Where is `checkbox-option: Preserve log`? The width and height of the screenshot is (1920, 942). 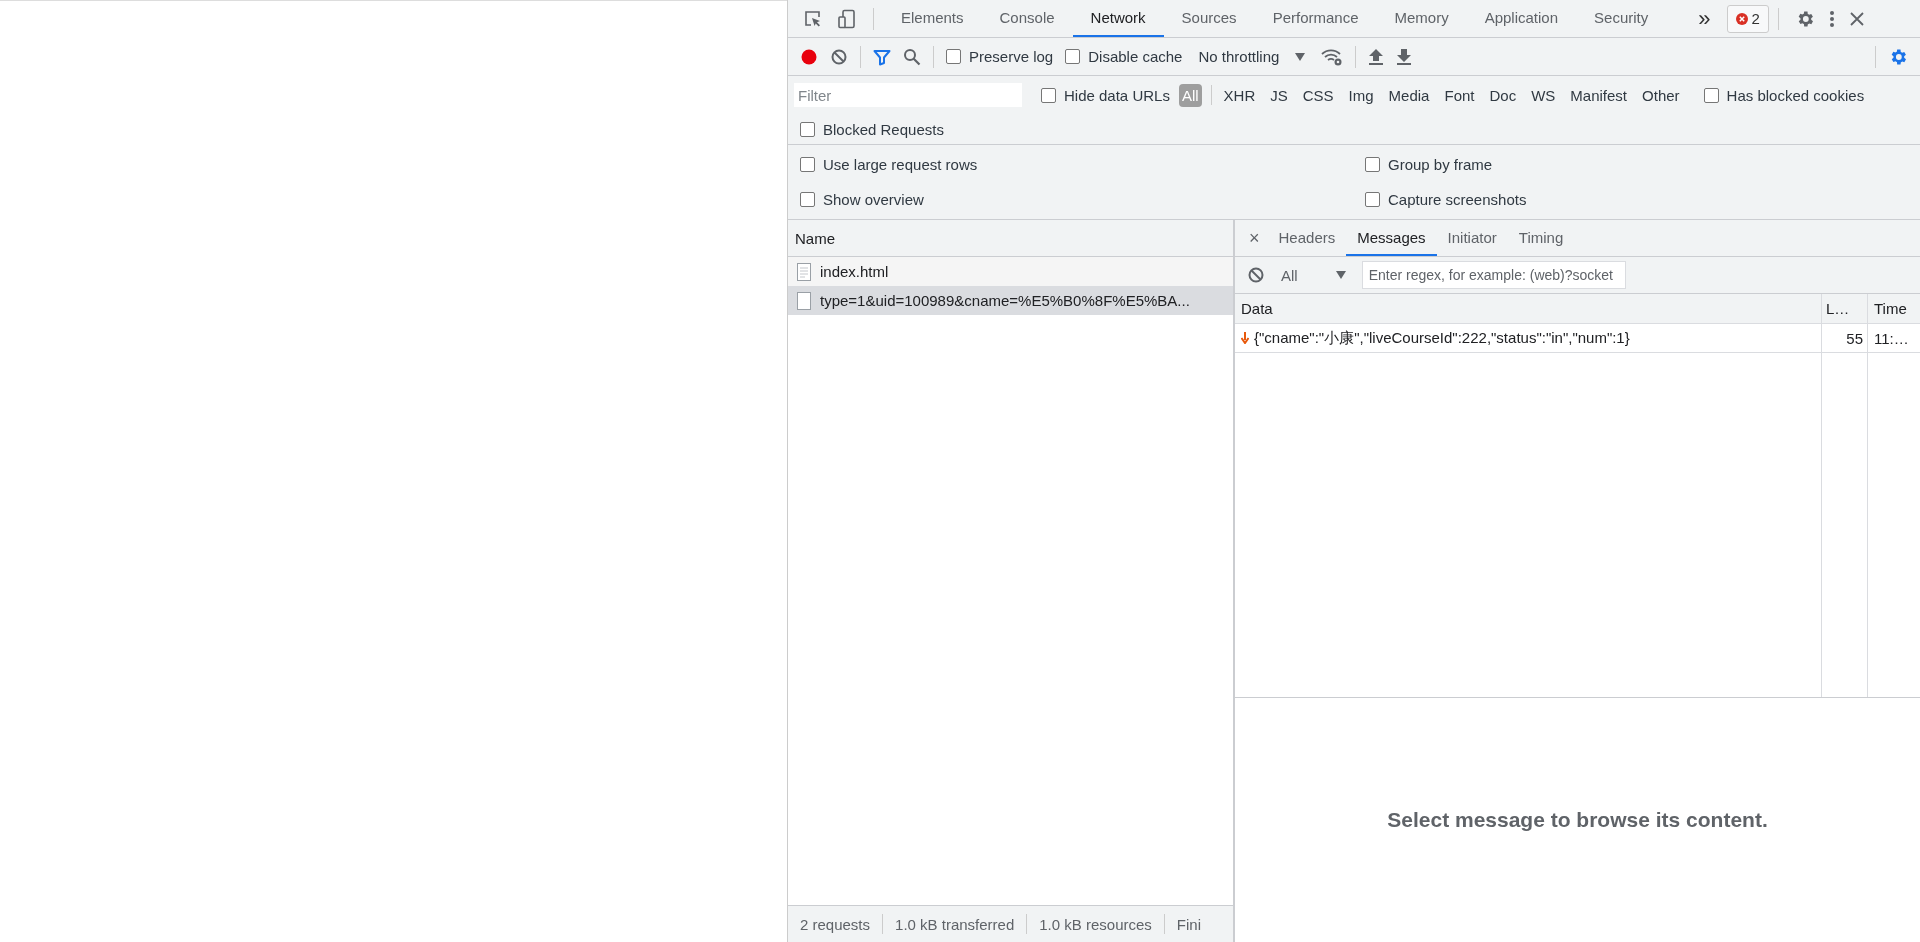
checkbox-option: Preserve log is located at coordinates (1000, 56).